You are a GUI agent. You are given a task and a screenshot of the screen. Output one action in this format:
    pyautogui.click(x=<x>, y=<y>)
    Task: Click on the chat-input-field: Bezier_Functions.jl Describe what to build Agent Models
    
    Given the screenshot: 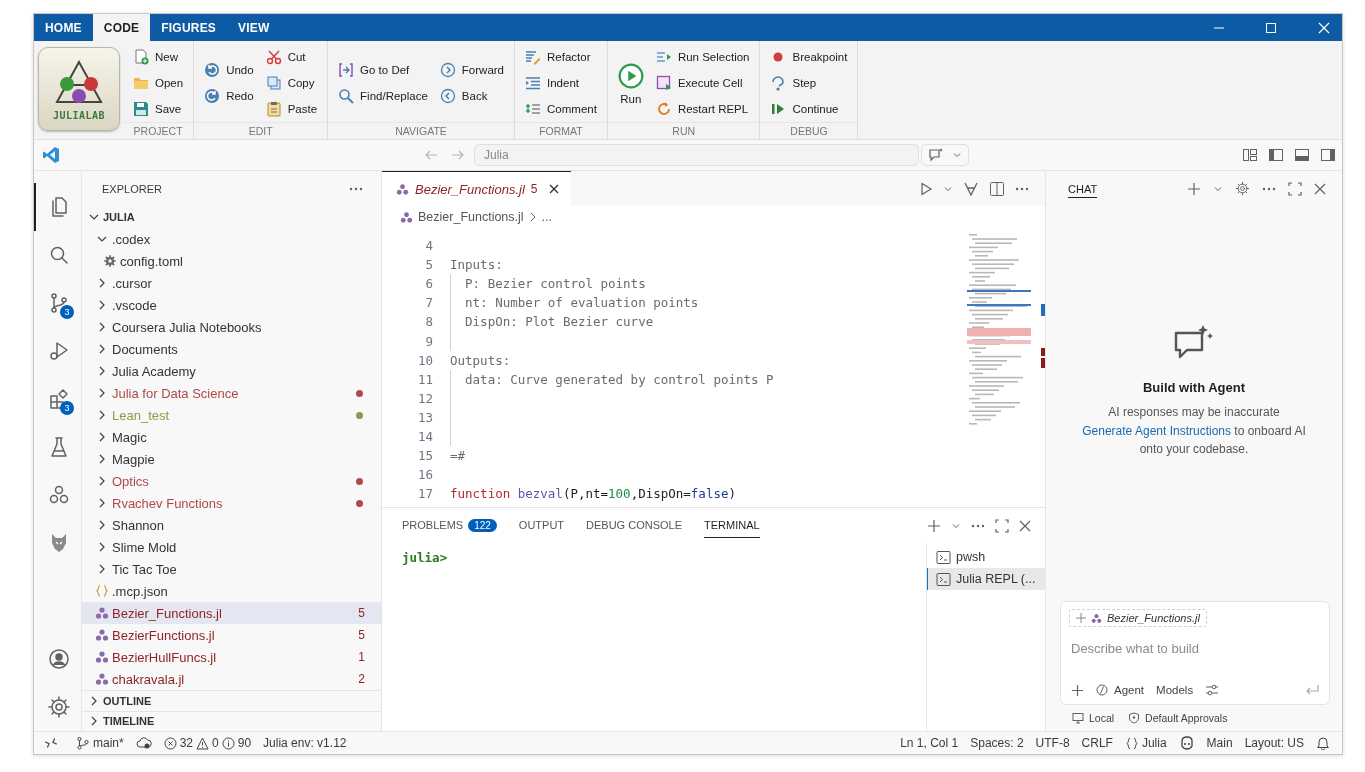 What is the action you would take?
    pyautogui.click(x=1195, y=653)
    